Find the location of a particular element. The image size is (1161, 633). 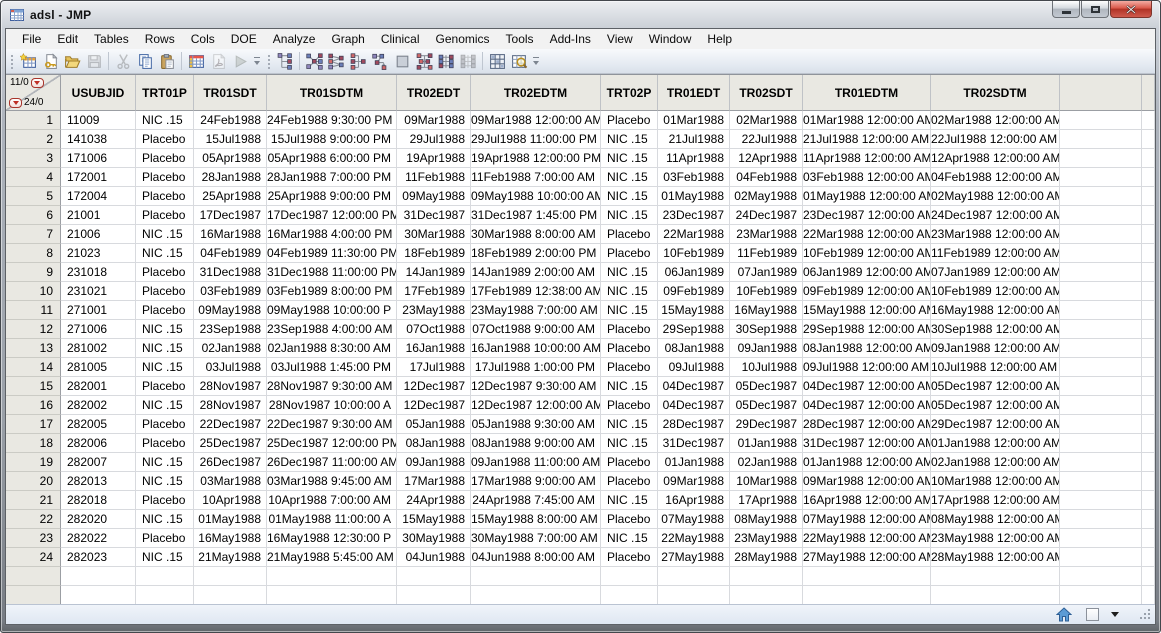

row-number: 5 is located at coordinates (33, 196).